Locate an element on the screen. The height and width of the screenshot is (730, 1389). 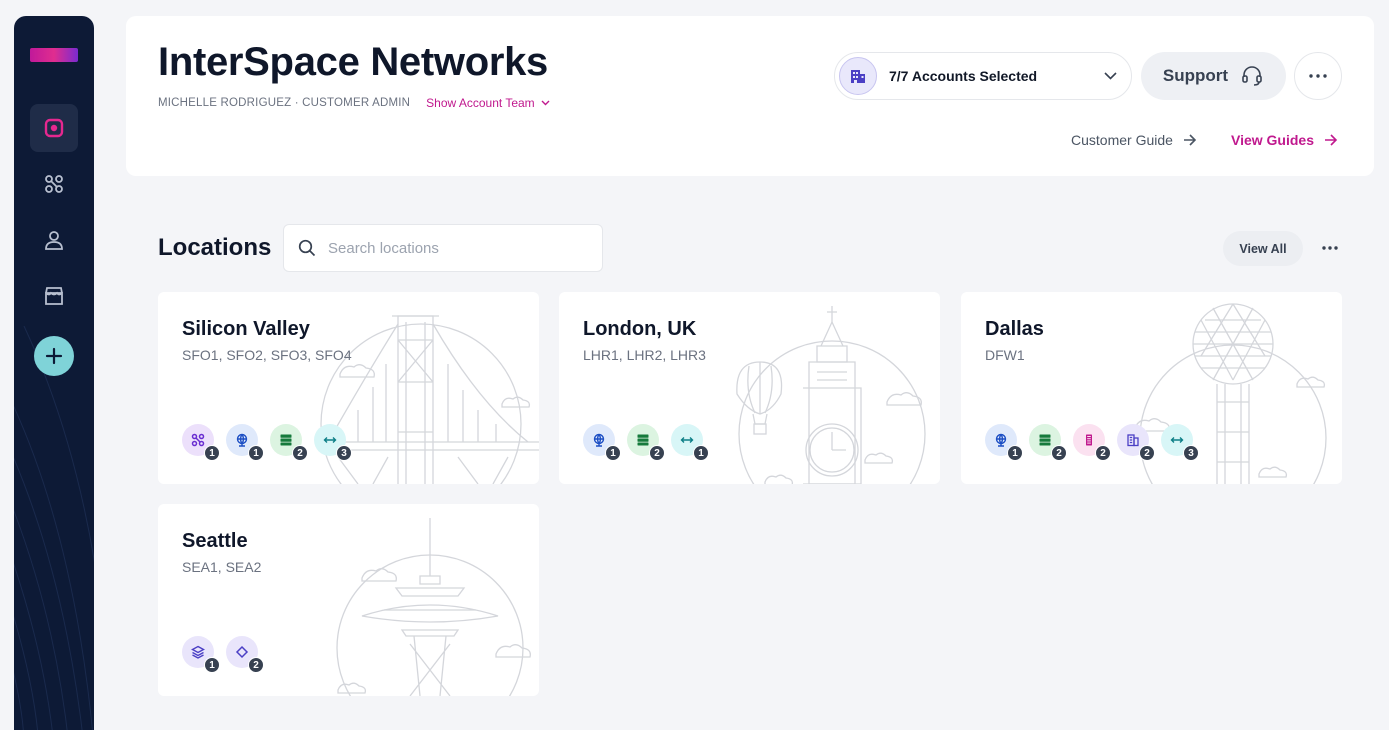
search-input is located at coordinates (458, 248).